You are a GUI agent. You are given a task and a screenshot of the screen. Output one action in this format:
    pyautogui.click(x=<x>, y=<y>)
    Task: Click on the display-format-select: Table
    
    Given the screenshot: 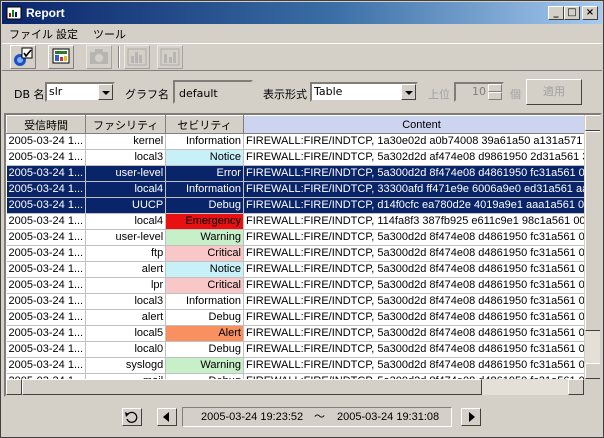 What is the action you would take?
    pyautogui.click(x=364, y=92)
    